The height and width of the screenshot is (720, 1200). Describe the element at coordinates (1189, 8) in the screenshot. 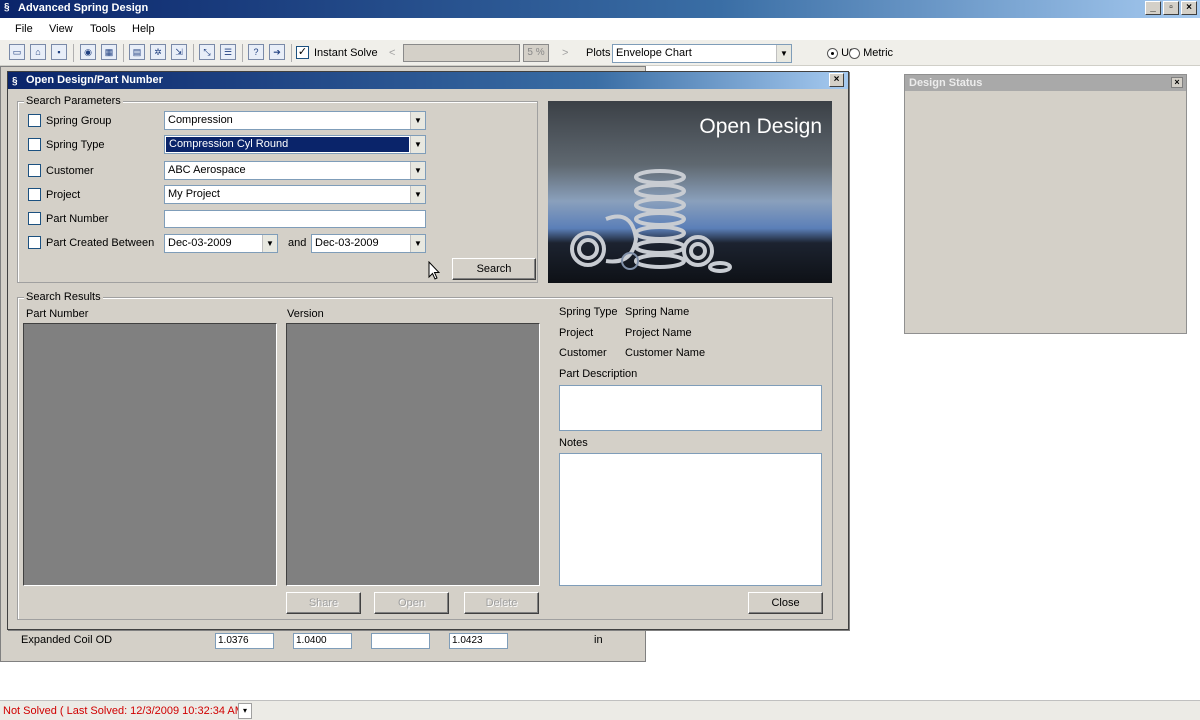

I see `close-app-button: ×` at that location.